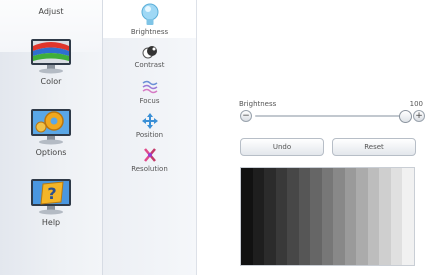 This screenshot has width=431, height=275. I want to click on brightness-label: Brightness, so click(258, 104).